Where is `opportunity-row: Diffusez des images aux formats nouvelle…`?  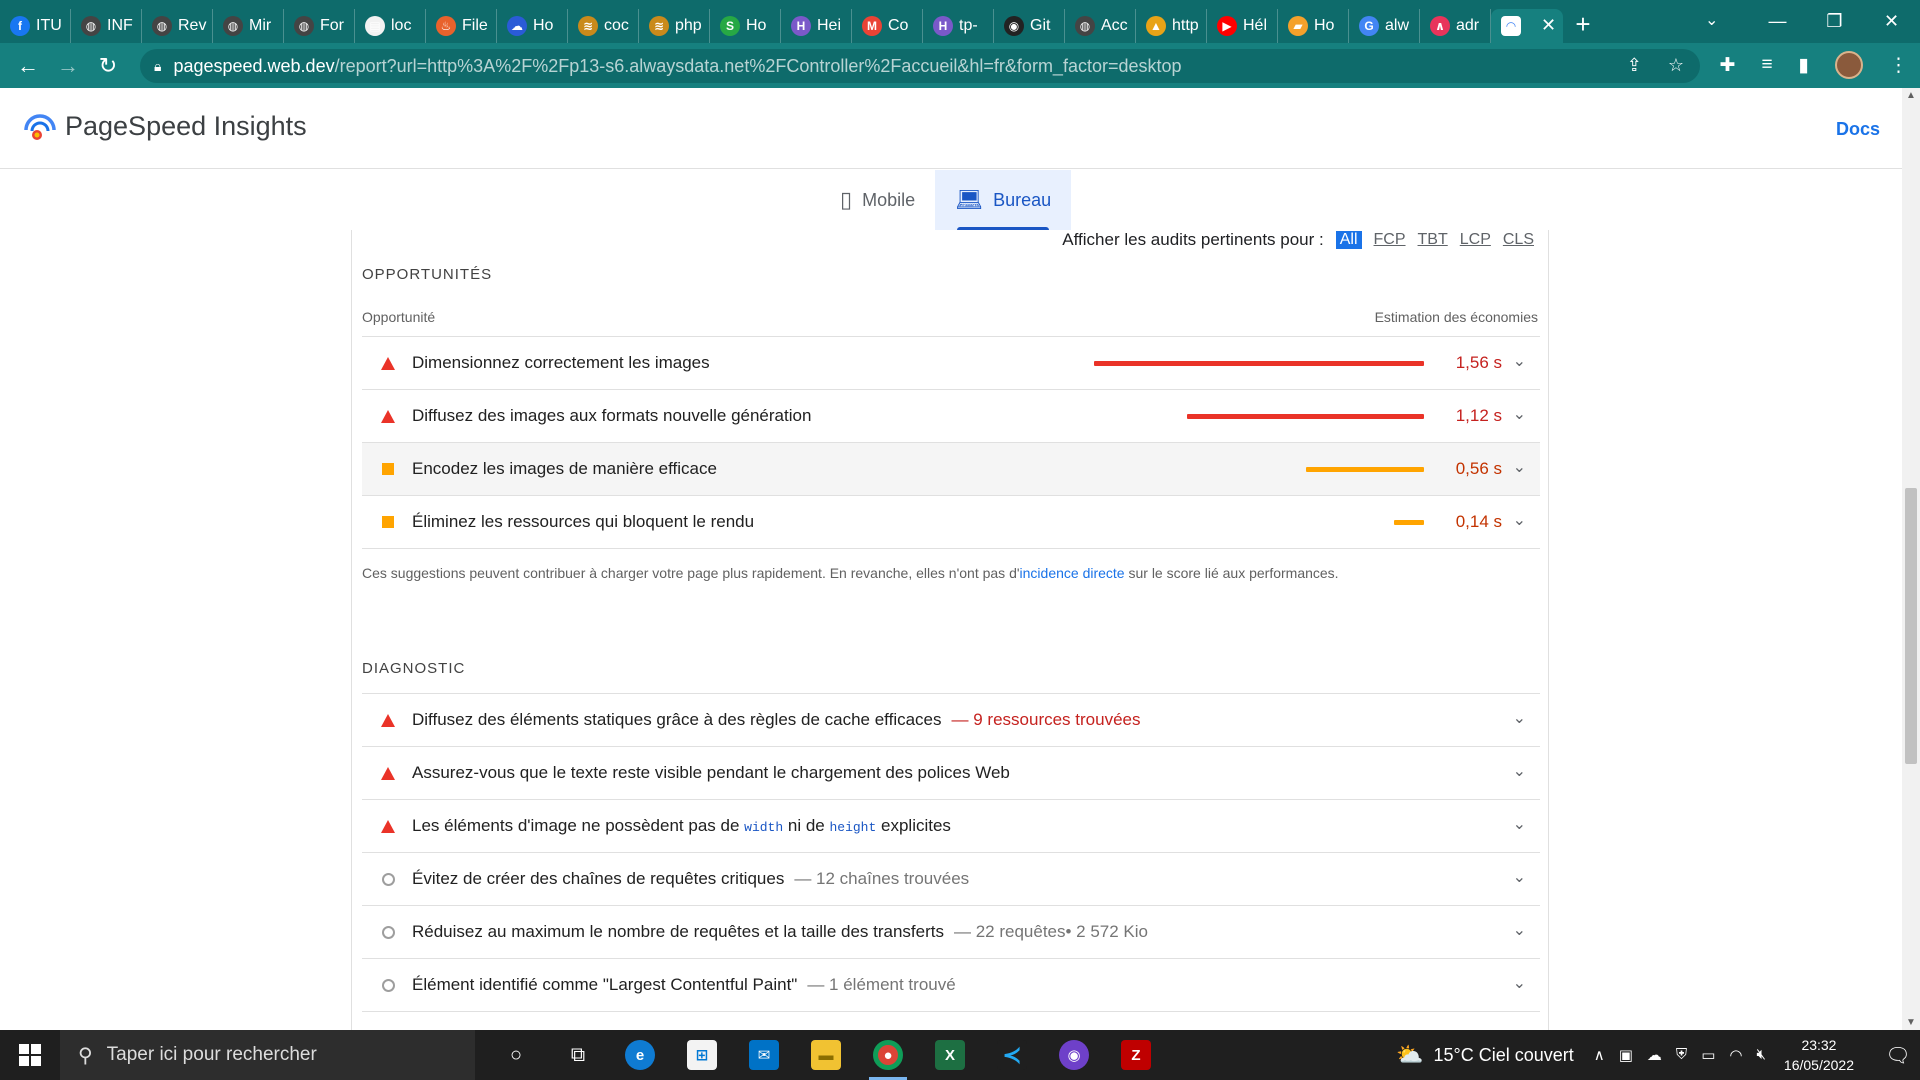 opportunity-row: Diffusez des images aux formats nouvelle… is located at coordinates (951, 415).